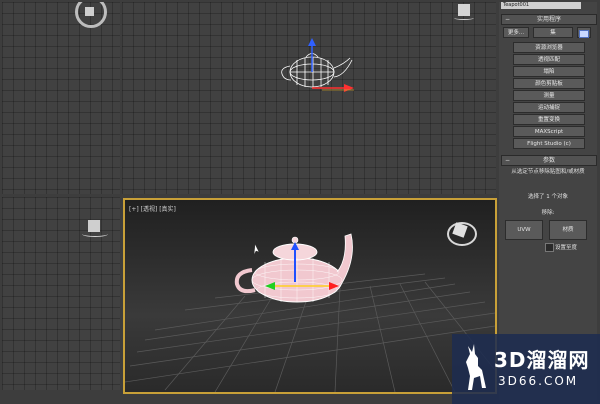 The image size is (600, 404). I want to click on deer-logo-icon, so click(476, 367).